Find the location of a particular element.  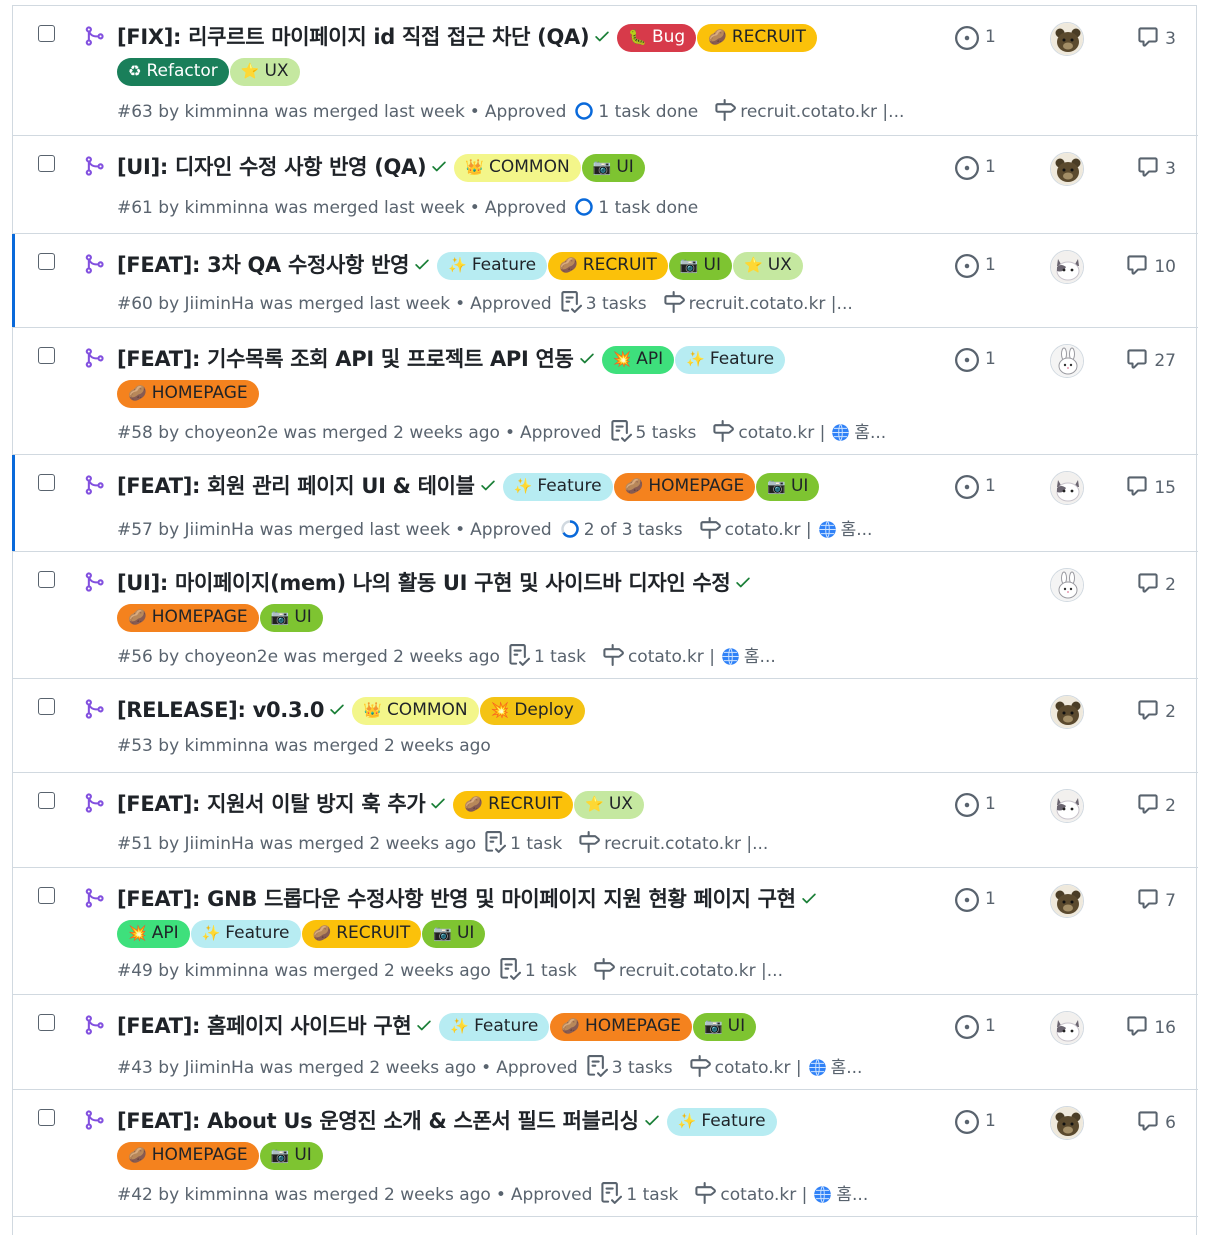

label-refactor: ♻ Refactor is located at coordinates (173, 72).